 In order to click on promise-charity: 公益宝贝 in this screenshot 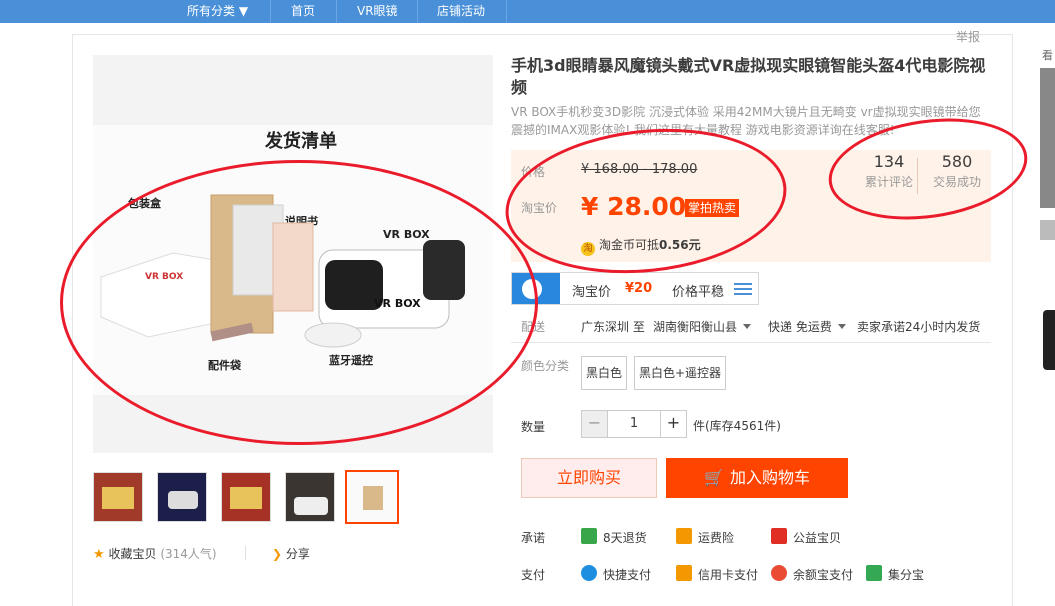, I will do `click(817, 537)`.